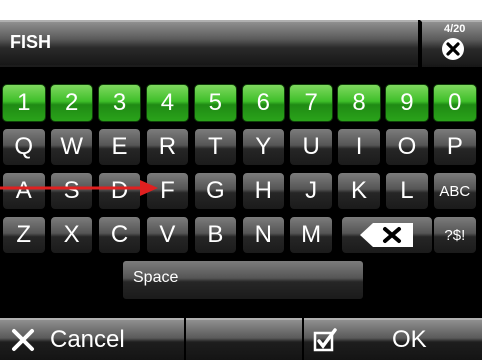 Image resolution: width=482 pixels, height=360 pixels. I want to click on key-n: N, so click(263, 235).